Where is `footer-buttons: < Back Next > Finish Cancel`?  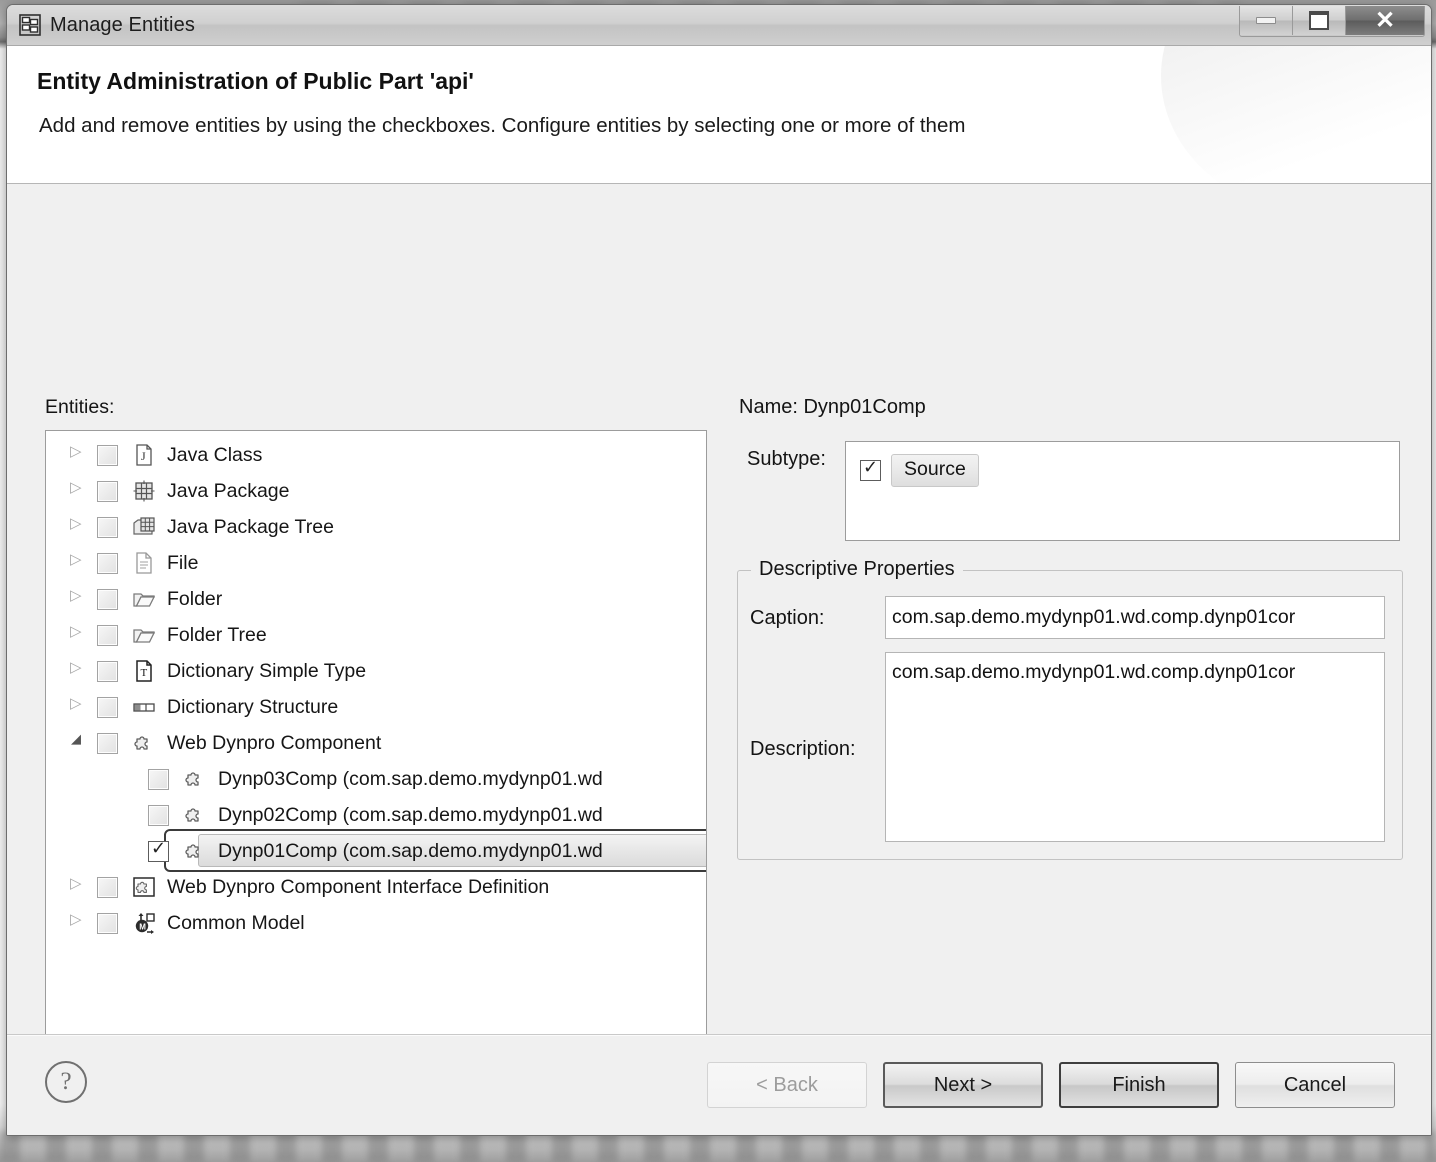 footer-buttons: < Back Next > Finish Cancel is located at coordinates (1051, 1085).